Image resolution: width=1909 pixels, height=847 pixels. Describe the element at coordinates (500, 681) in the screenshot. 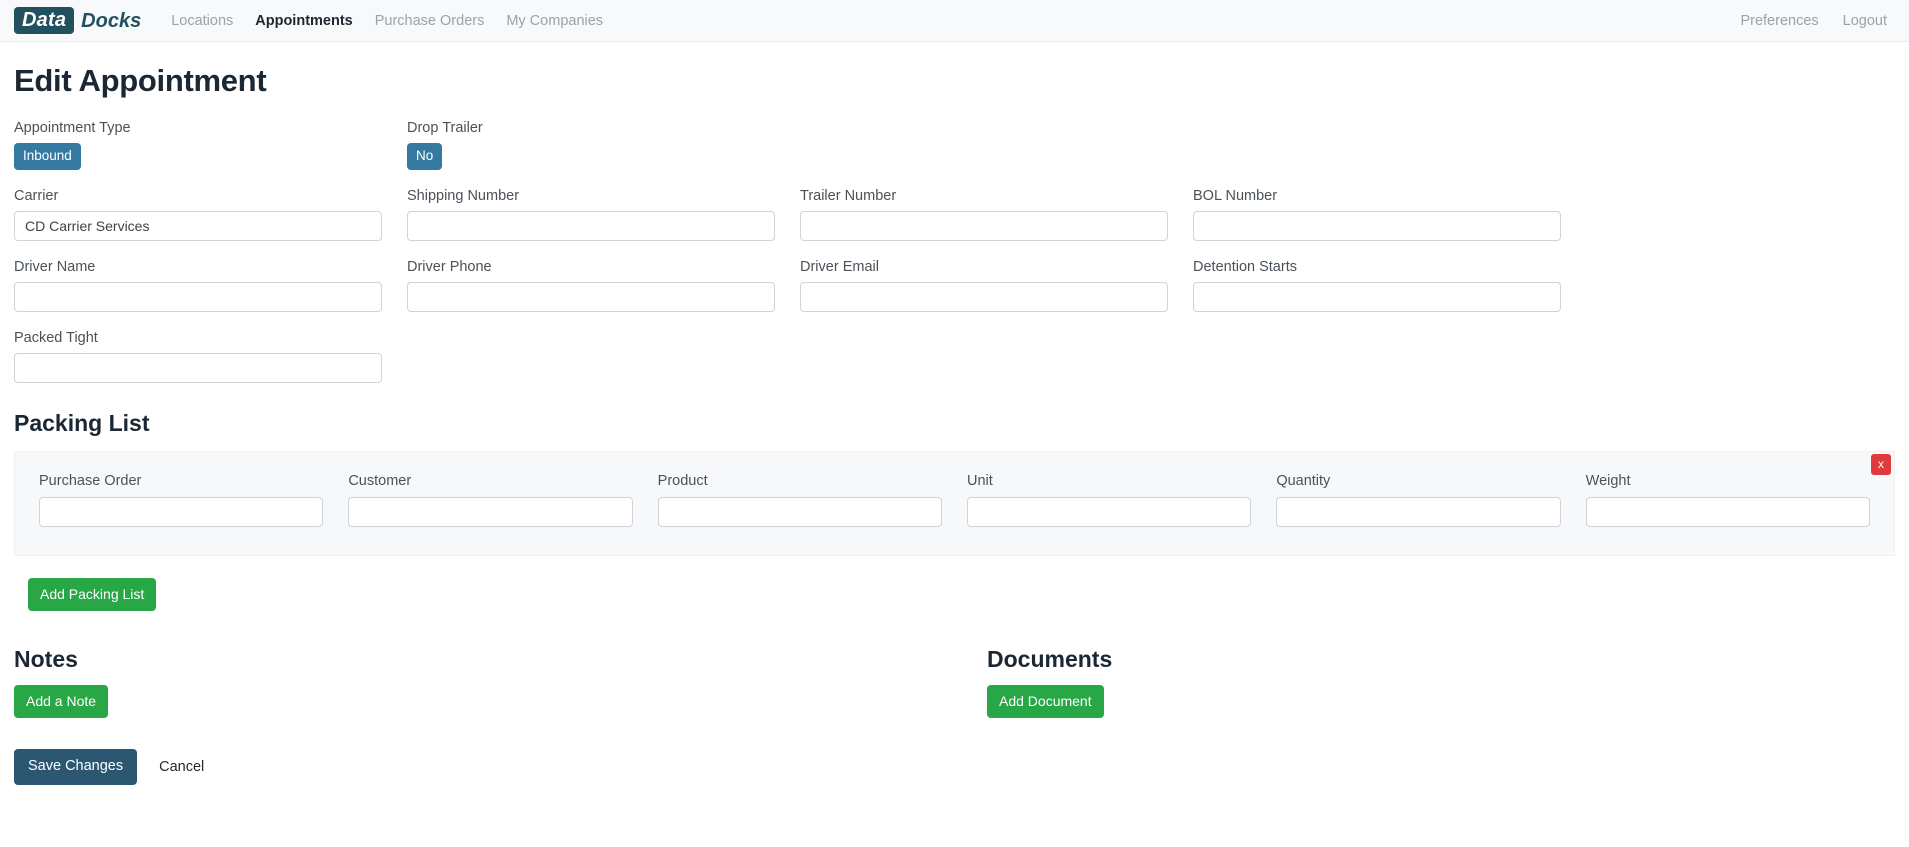

I see `notes-section: Notes Add a Note` at that location.